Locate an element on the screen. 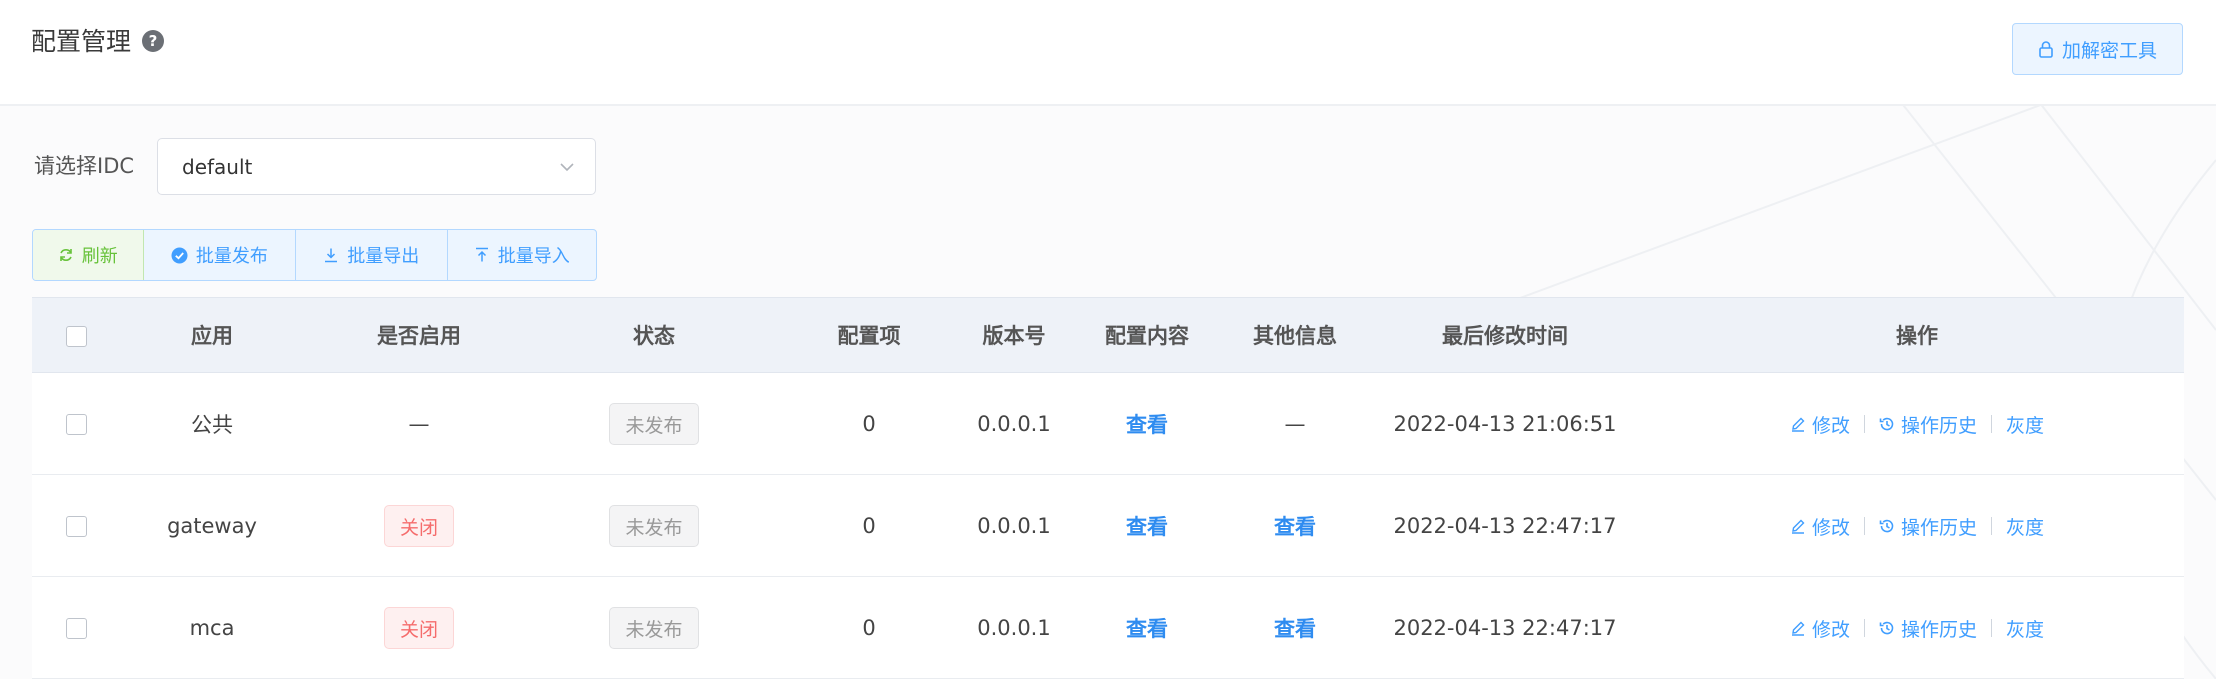  encrypt-tool-button: 加解密工具 is located at coordinates (2097, 49).